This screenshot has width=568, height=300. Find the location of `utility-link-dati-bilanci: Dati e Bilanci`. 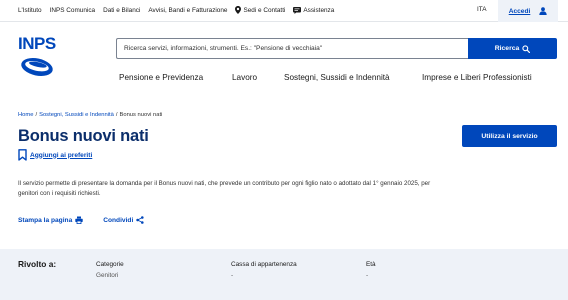

utility-link-dati-bilanci: Dati e Bilanci is located at coordinates (121, 10).